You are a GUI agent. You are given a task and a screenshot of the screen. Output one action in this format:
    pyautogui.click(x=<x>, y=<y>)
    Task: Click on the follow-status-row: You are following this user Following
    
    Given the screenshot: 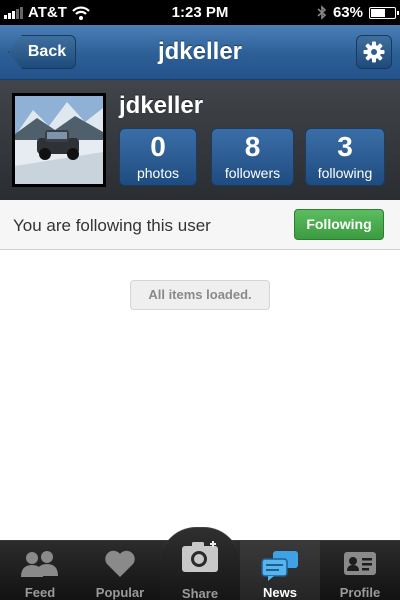 What is the action you would take?
    pyautogui.click(x=200, y=225)
    